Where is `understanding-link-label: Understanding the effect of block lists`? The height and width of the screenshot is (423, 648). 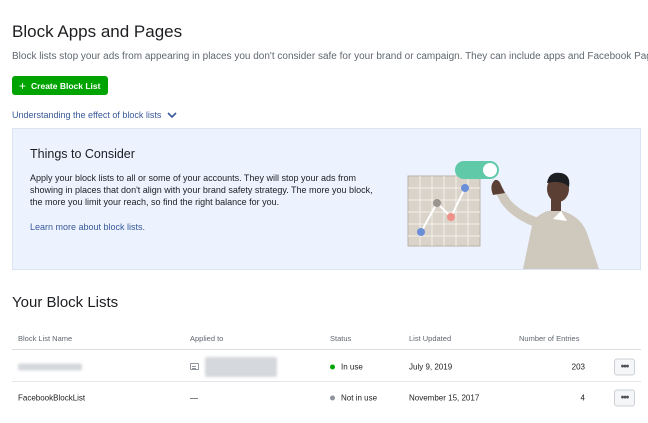 understanding-link-label: Understanding the effect of block lists is located at coordinates (87, 115).